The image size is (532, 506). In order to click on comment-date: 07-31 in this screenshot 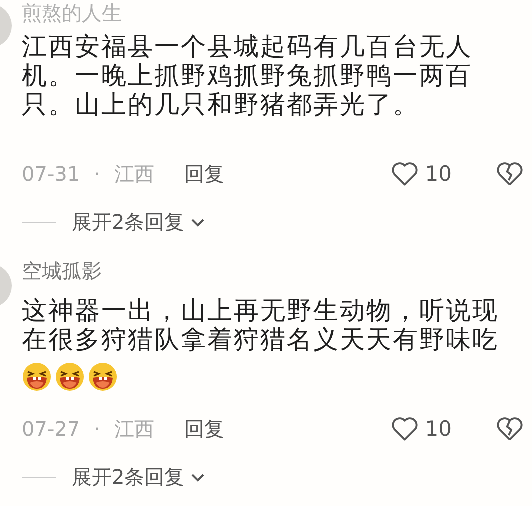, I will do `click(51, 174)`.